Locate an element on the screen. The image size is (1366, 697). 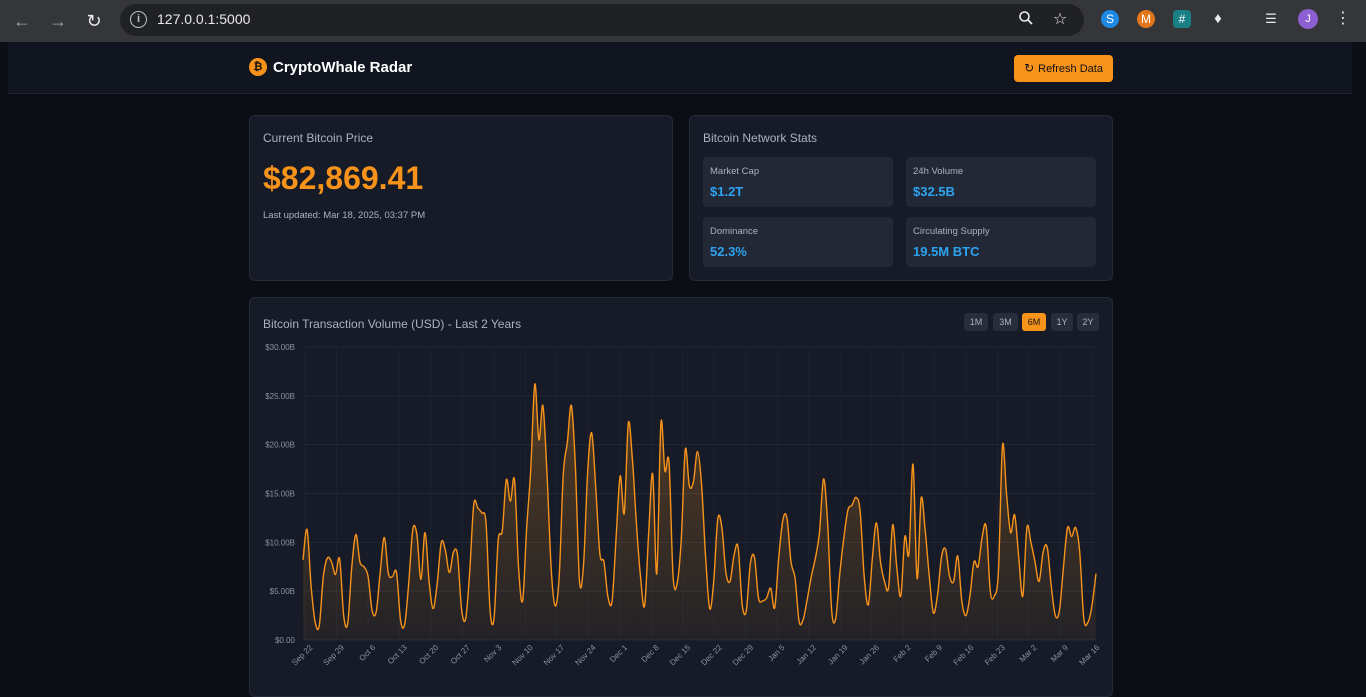
stat-dominance: Dominance 52.3% is located at coordinates (798, 242).